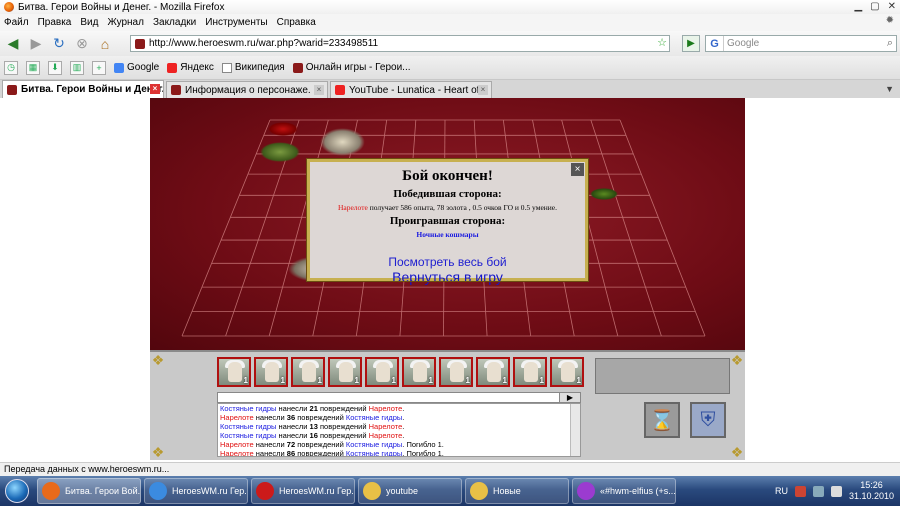 The width and height of the screenshot is (900, 506). I want to click on menu-tools: Инструменты, so click(236, 22).